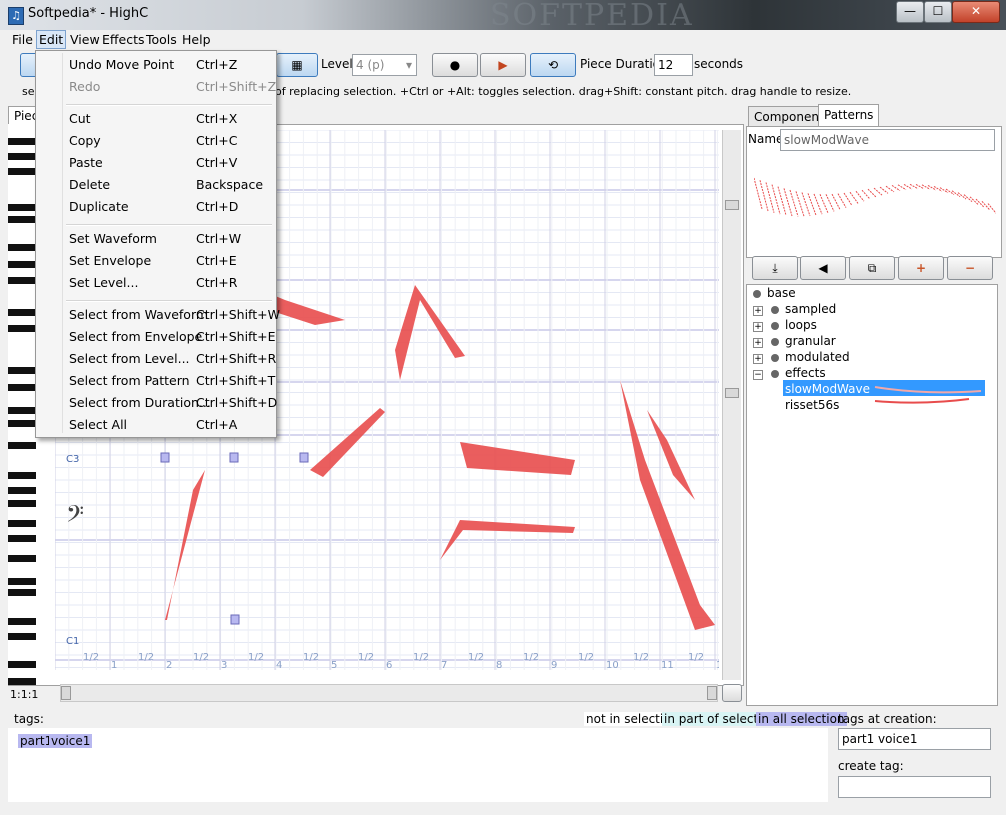 This screenshot has height=815, width=1006. What do you see at coordinates (812, 405) in the screenshot?
I see `tree-item-risset56s: risset56s` at bounding box center [812, 405].